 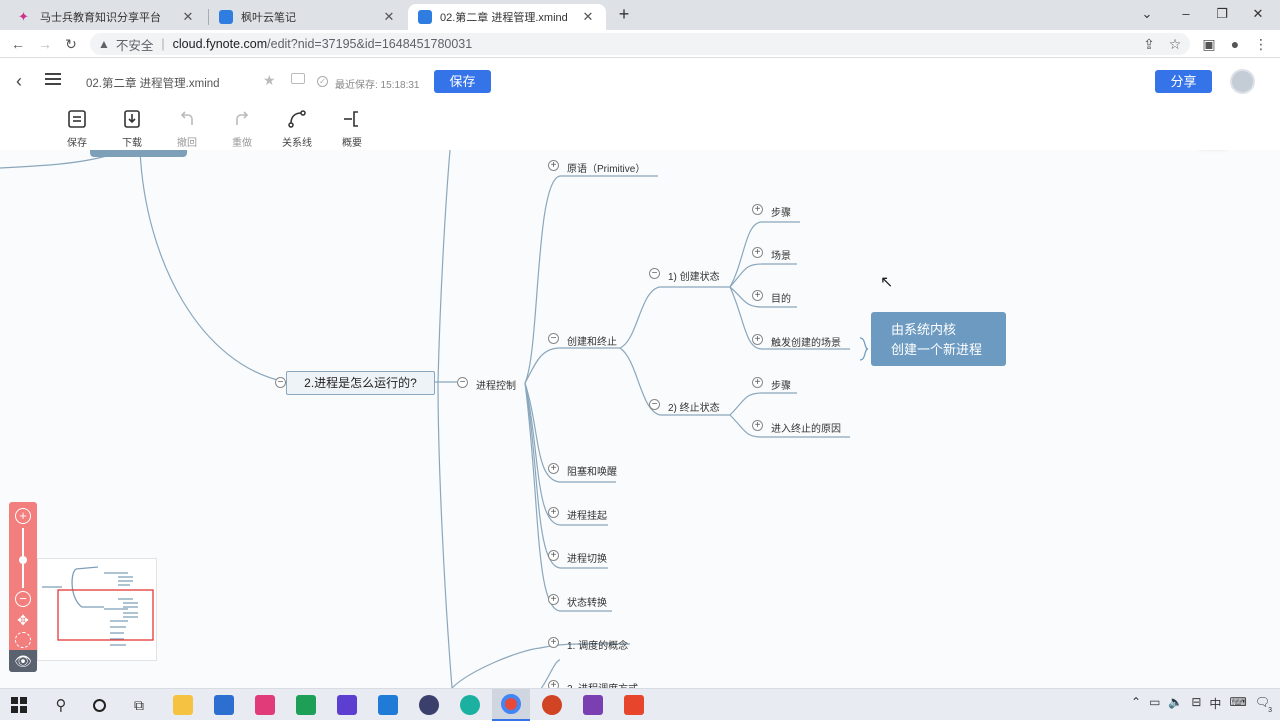 What do you see at coordinates (1175, 703) in the screenshot?
I see `volume-icon: 🔈` at bounding box center [1175, 703].